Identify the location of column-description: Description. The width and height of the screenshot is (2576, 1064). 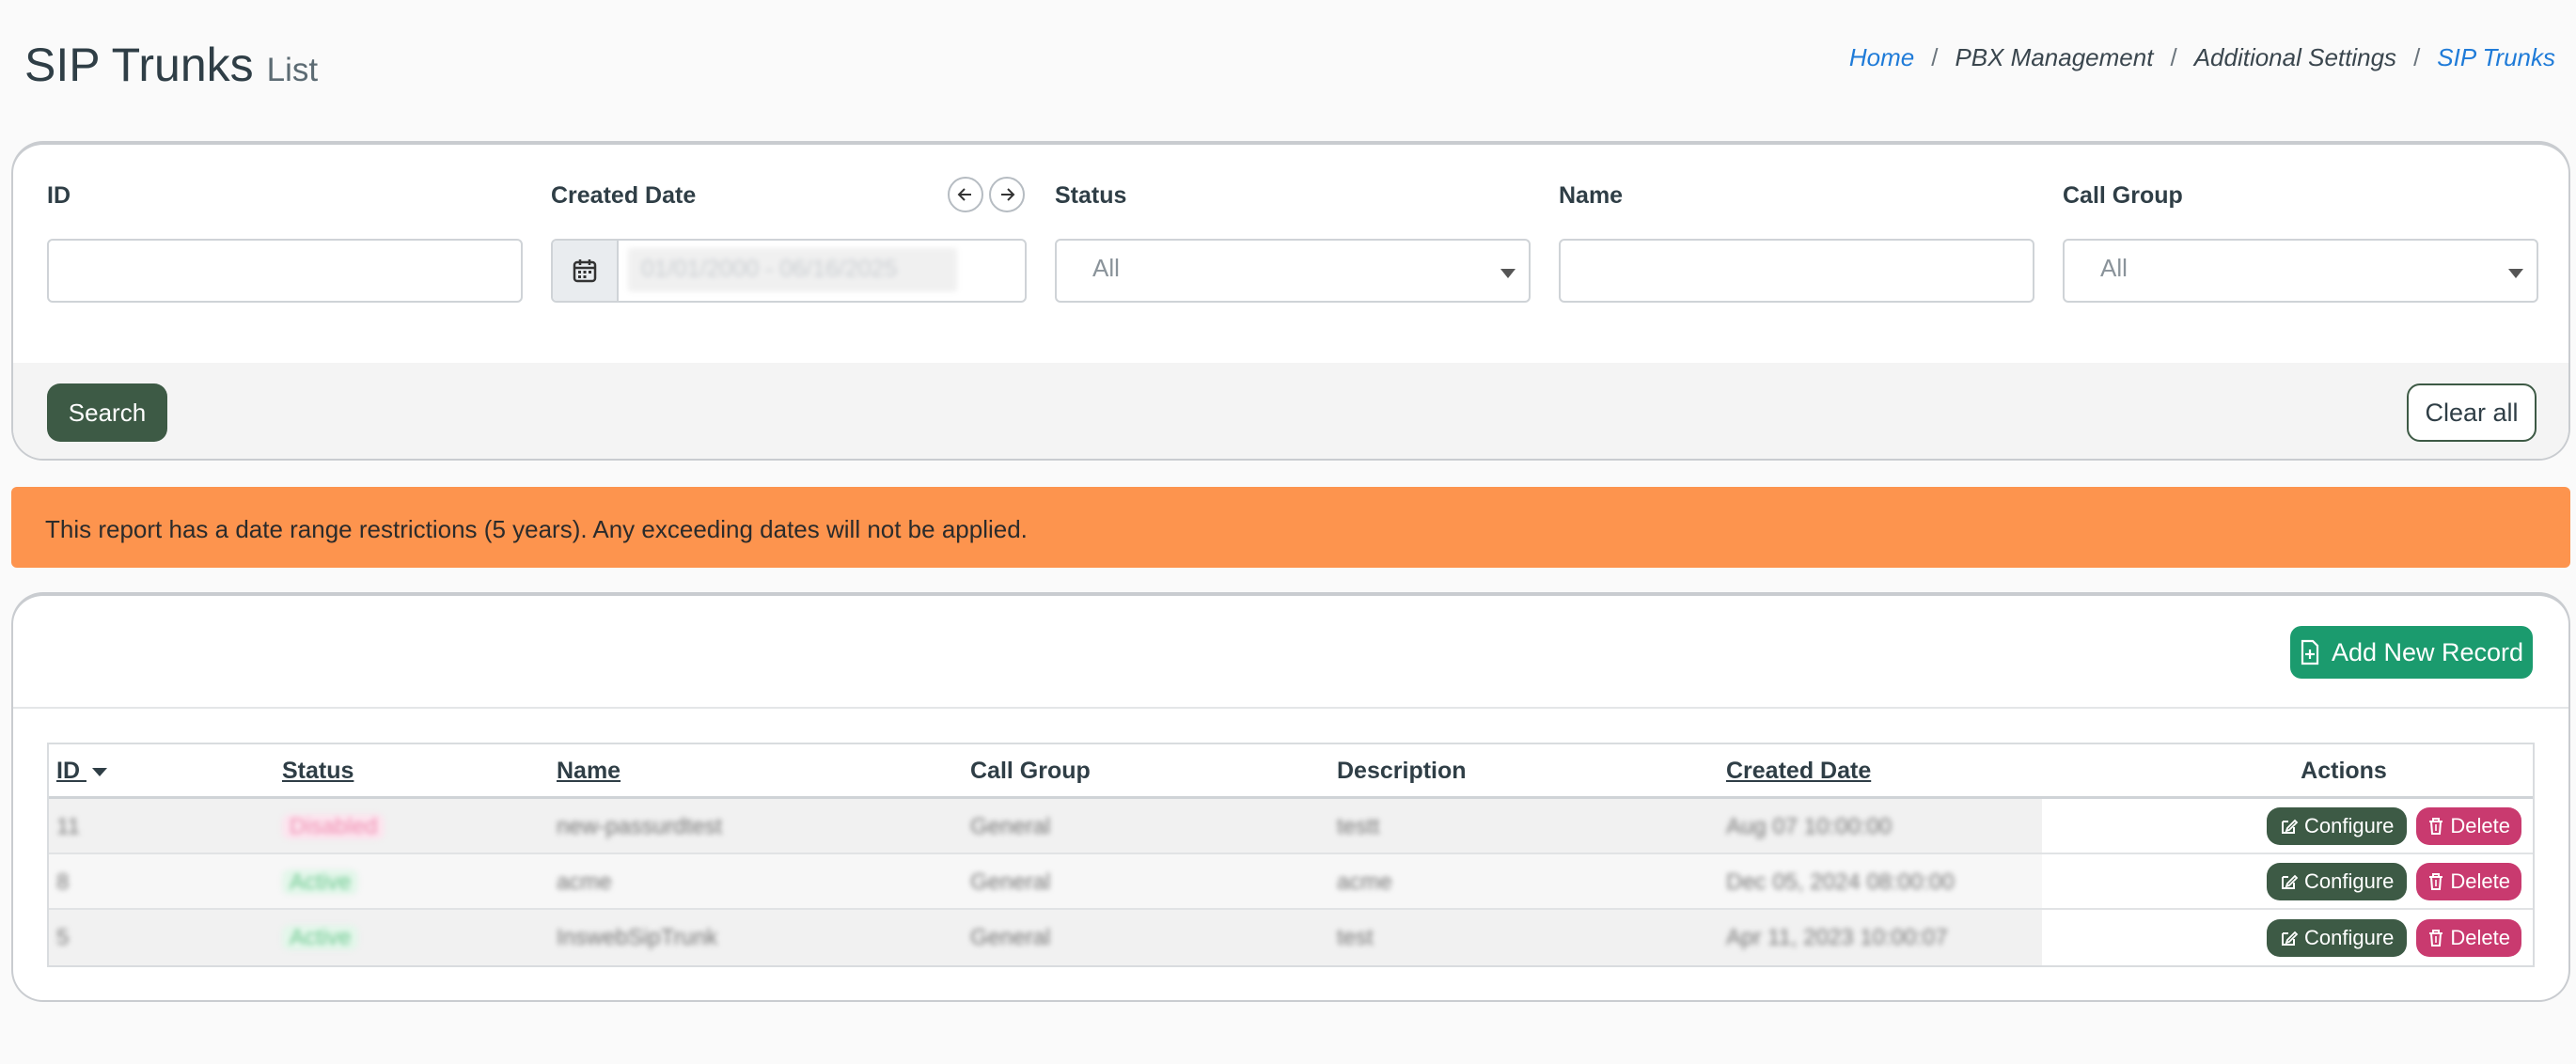
(1402, 771).